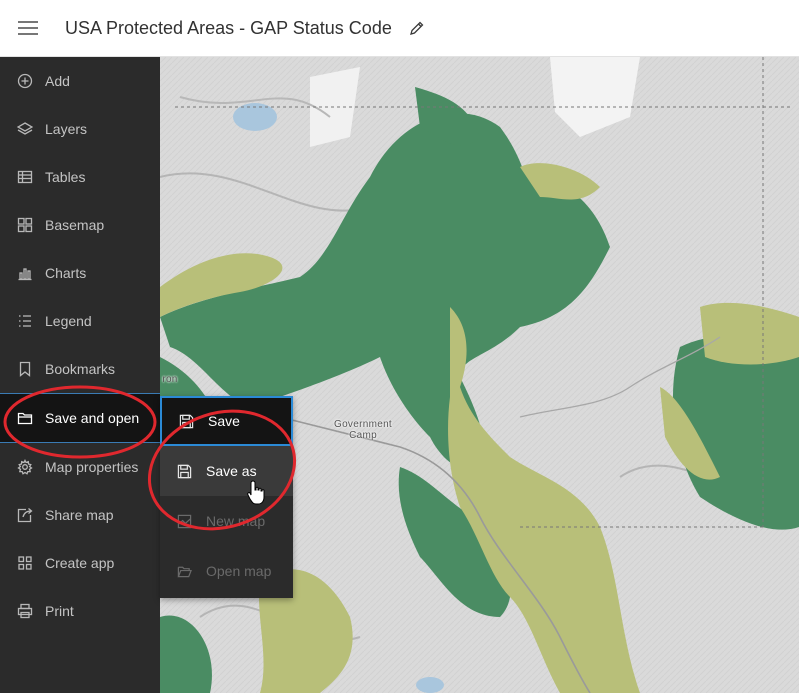 The height and width of the screenshot is (693, 799). I want to click on sidebar-item-map-properties: Map properties, so click(80, 467).